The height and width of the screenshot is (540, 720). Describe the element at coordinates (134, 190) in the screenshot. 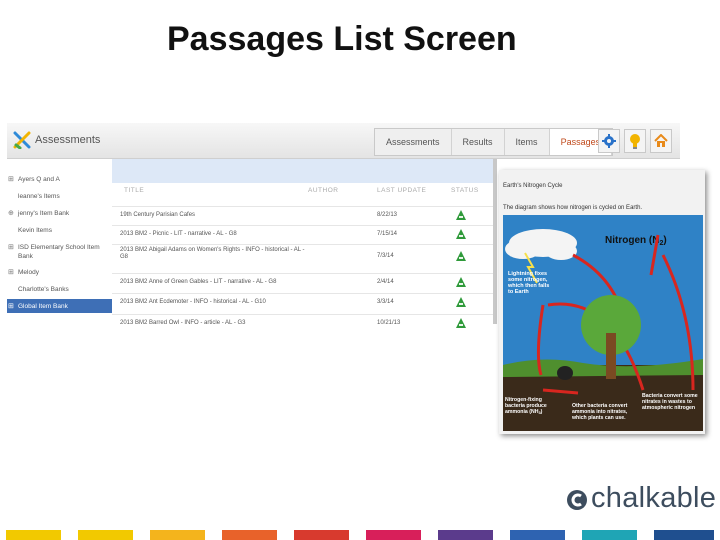

I see `column-header-title: TITLE` at that location.